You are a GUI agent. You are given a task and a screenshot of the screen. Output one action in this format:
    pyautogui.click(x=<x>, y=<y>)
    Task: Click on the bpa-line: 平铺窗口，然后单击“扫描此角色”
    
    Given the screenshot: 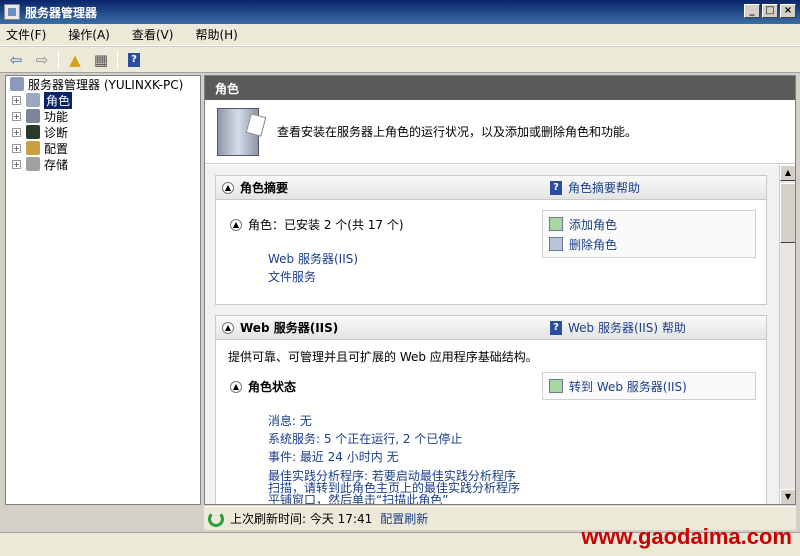 What is the action you would take?
    pyautogui.click(x=358, y=499)
    